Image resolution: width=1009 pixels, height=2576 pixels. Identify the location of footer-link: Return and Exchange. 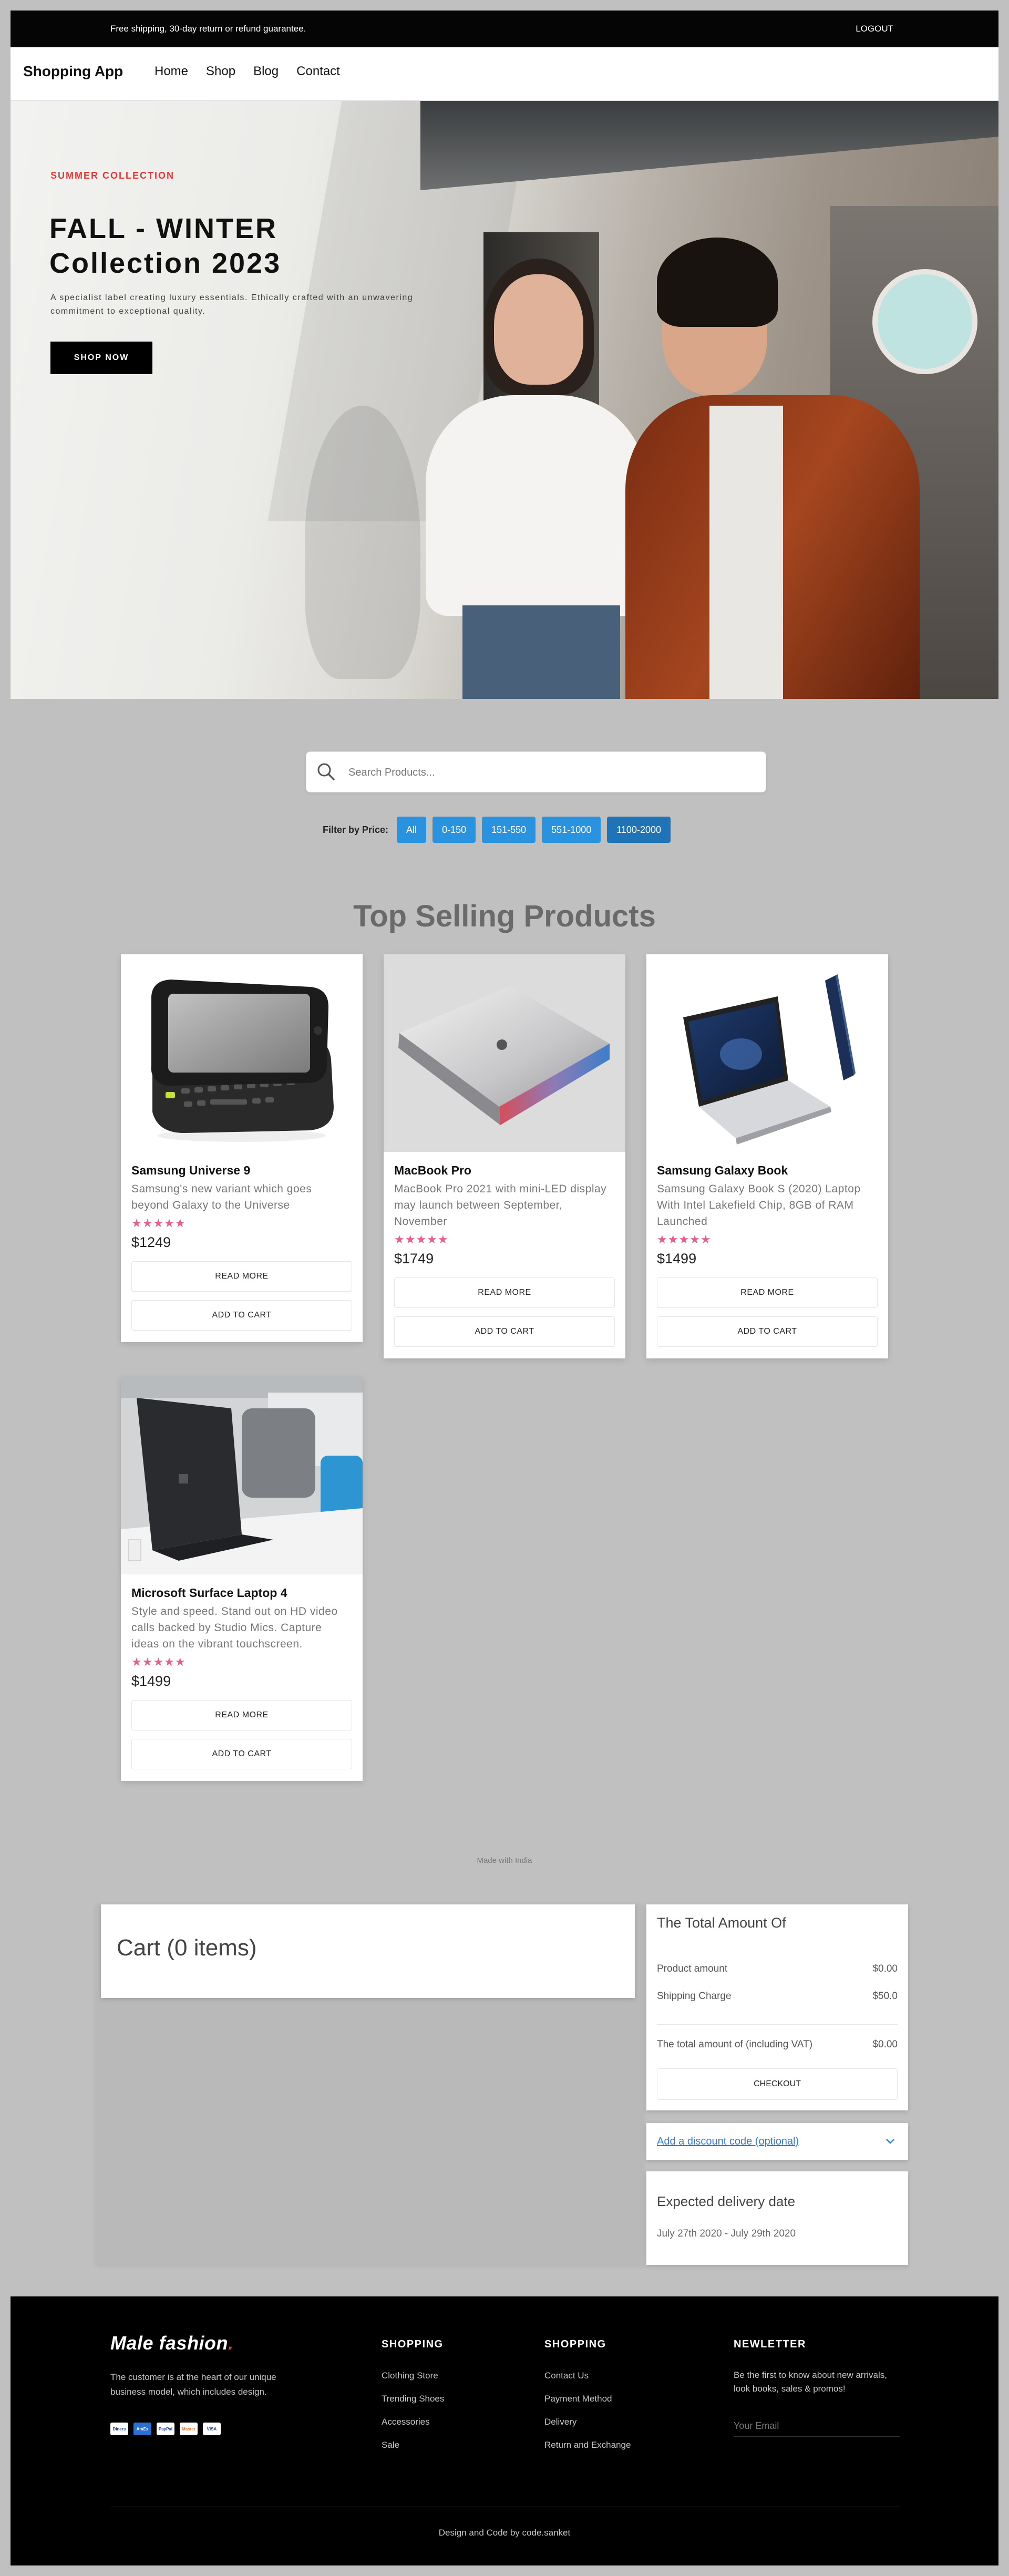
(587, 2445).